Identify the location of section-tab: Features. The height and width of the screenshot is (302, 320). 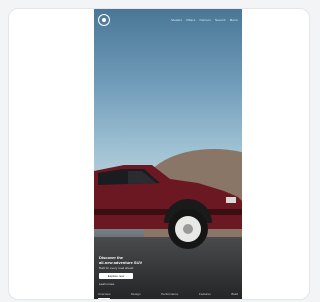
(205, 294).